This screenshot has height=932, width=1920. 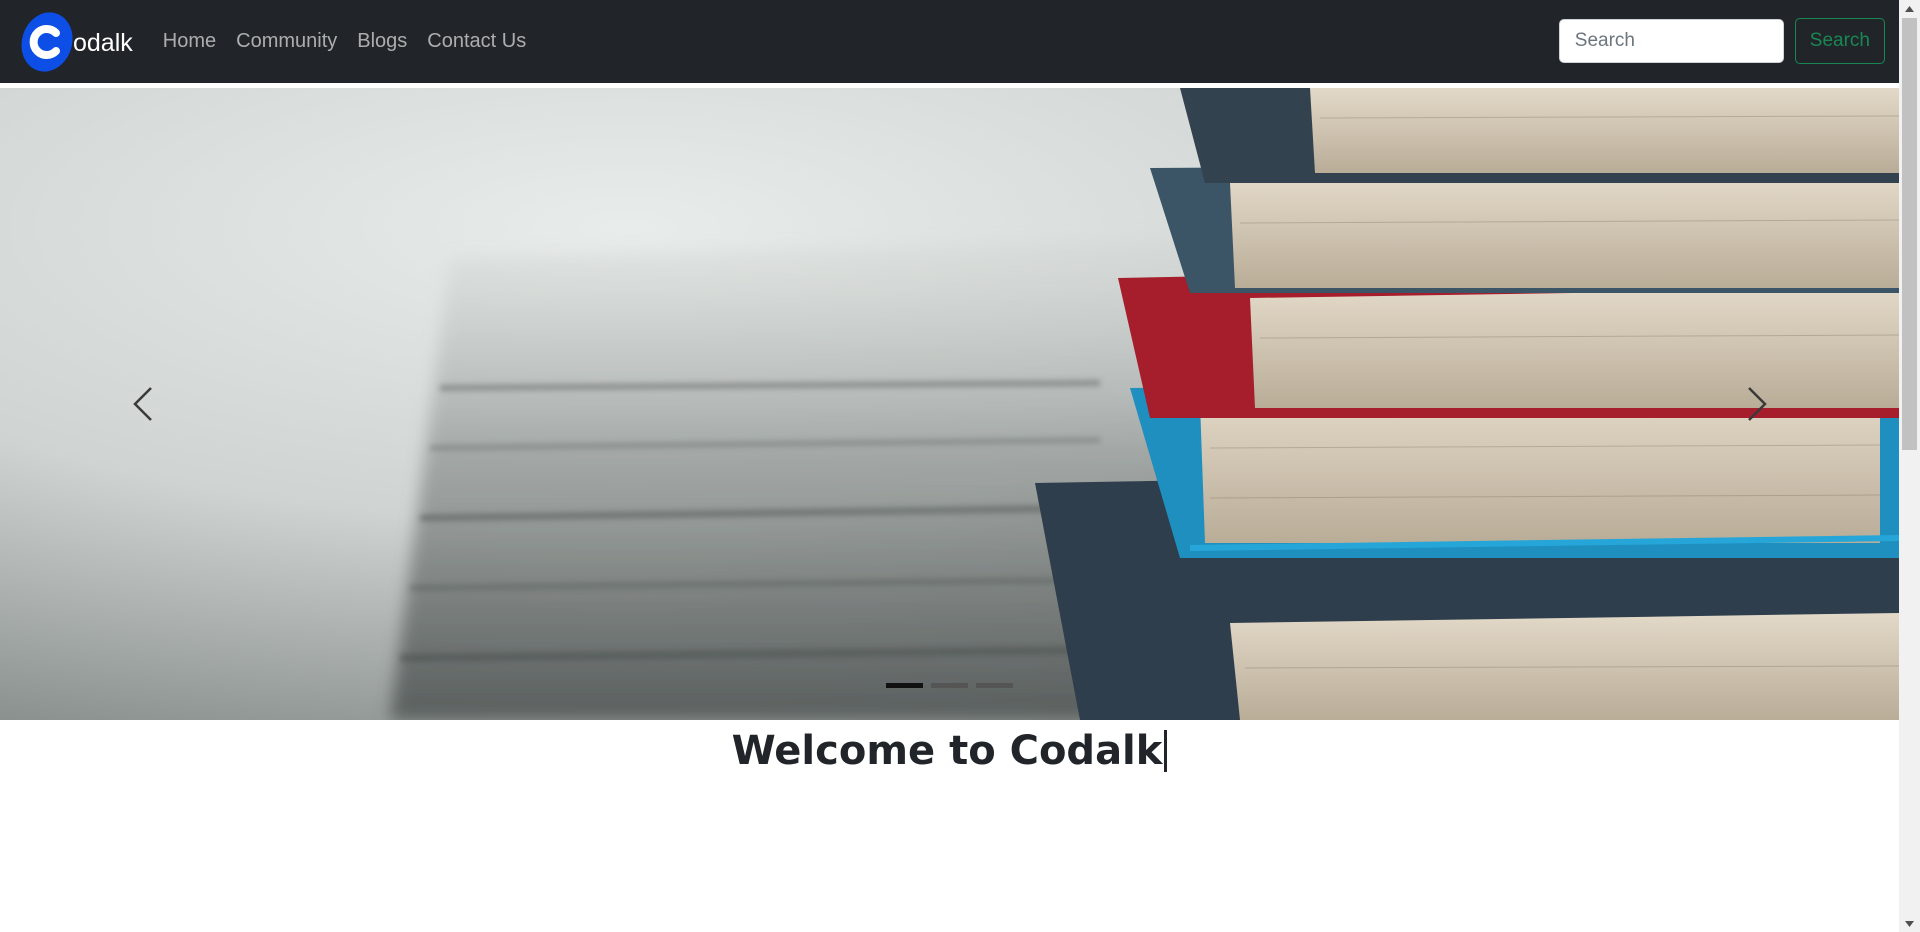 I want to click on nav-link-home: Home, so click(x=189, y=41).